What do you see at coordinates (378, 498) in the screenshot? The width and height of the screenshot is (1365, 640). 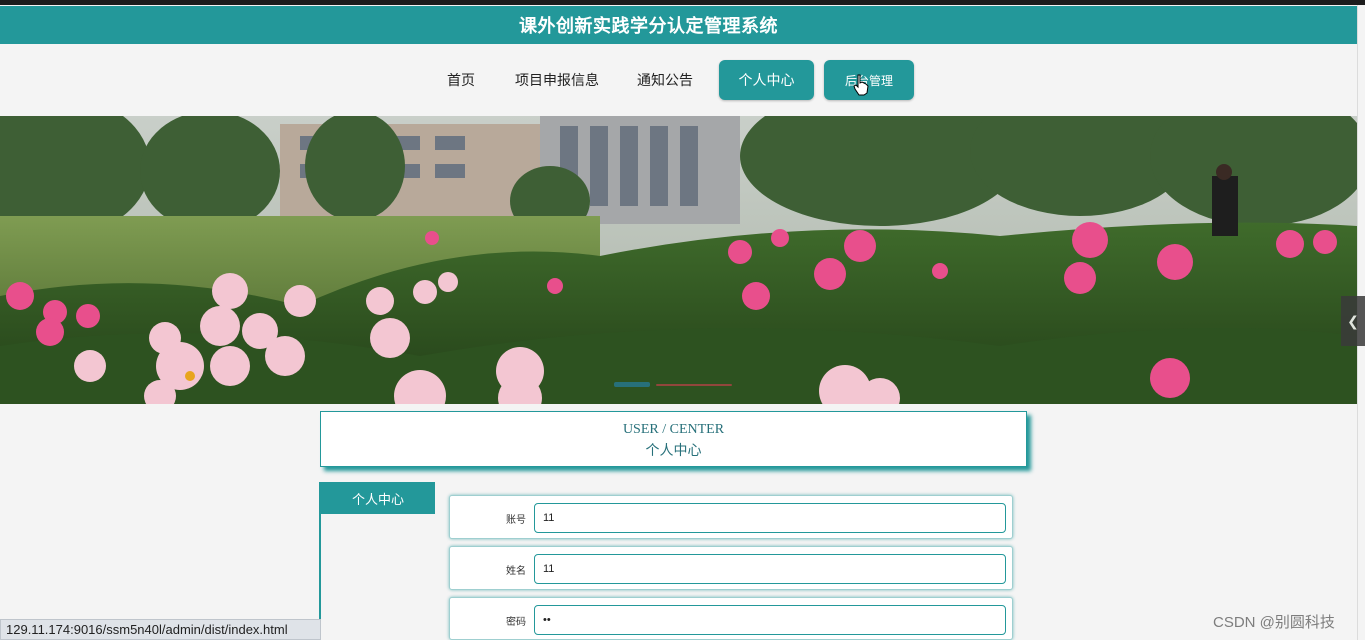 I see `sidebar-item-personal-center: 个人中心` at bounding box center [378, 498].